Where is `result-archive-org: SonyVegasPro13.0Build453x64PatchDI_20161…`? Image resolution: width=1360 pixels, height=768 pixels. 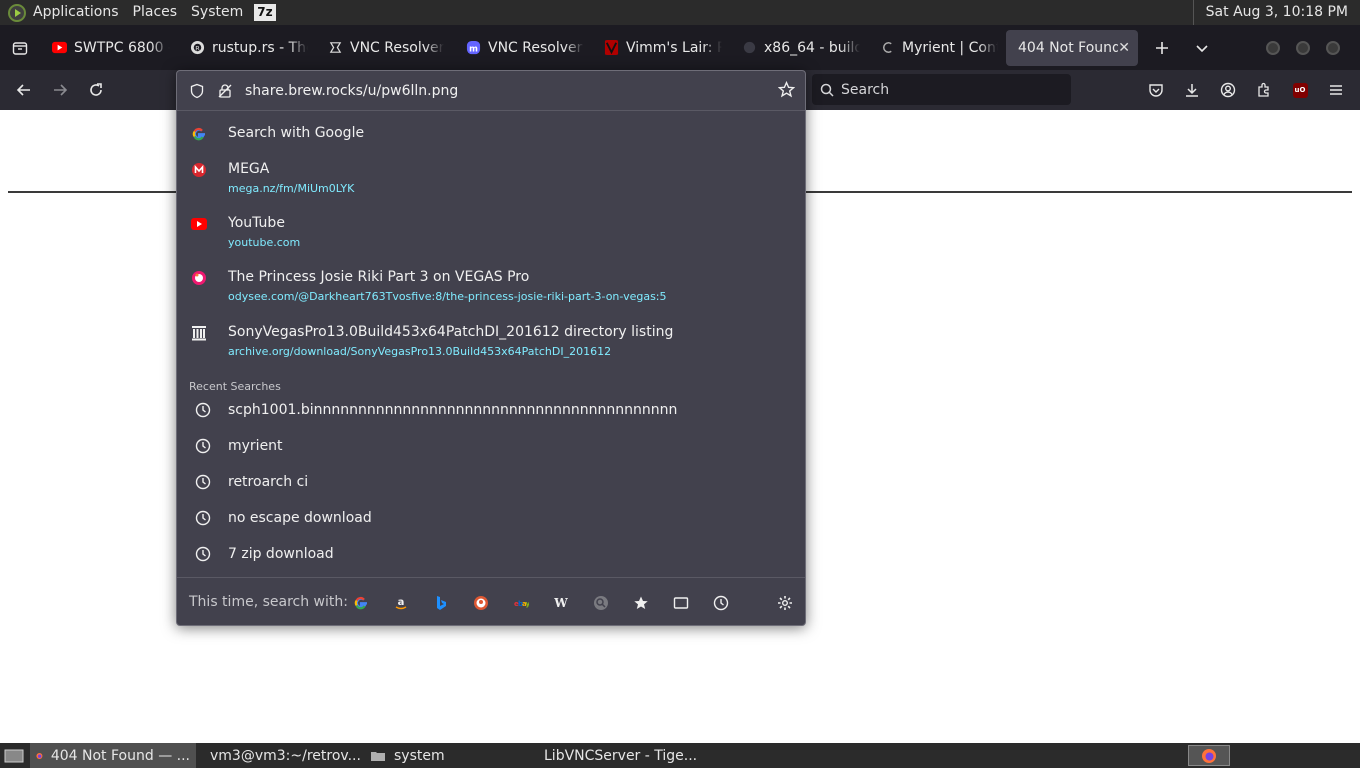 result-archive-org: SonyVegasPro13.0Build453x64PatchDI_20161… is located at coordinates (432, 341).